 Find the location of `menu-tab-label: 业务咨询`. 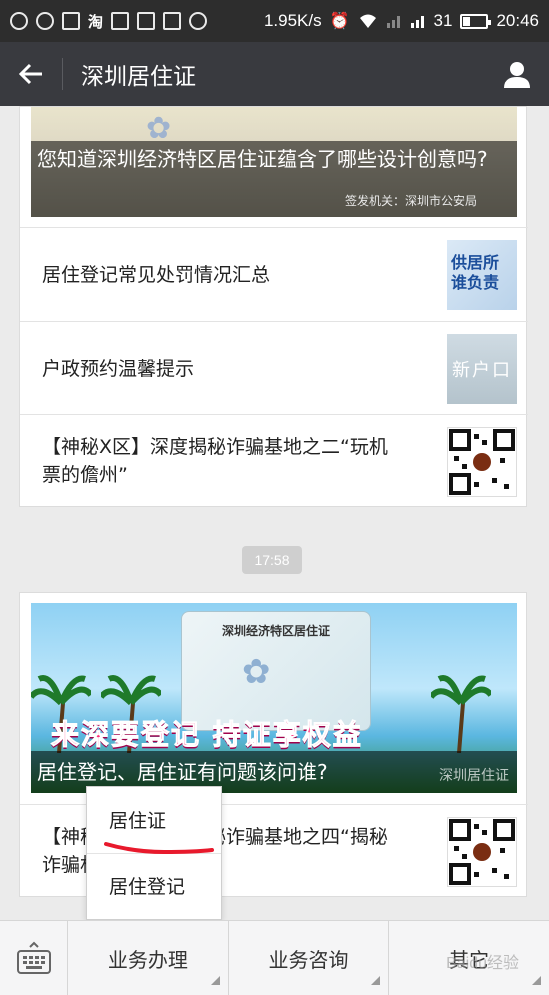

menu-tab-label: 业务咨询 is located at coordinates (308, 959).